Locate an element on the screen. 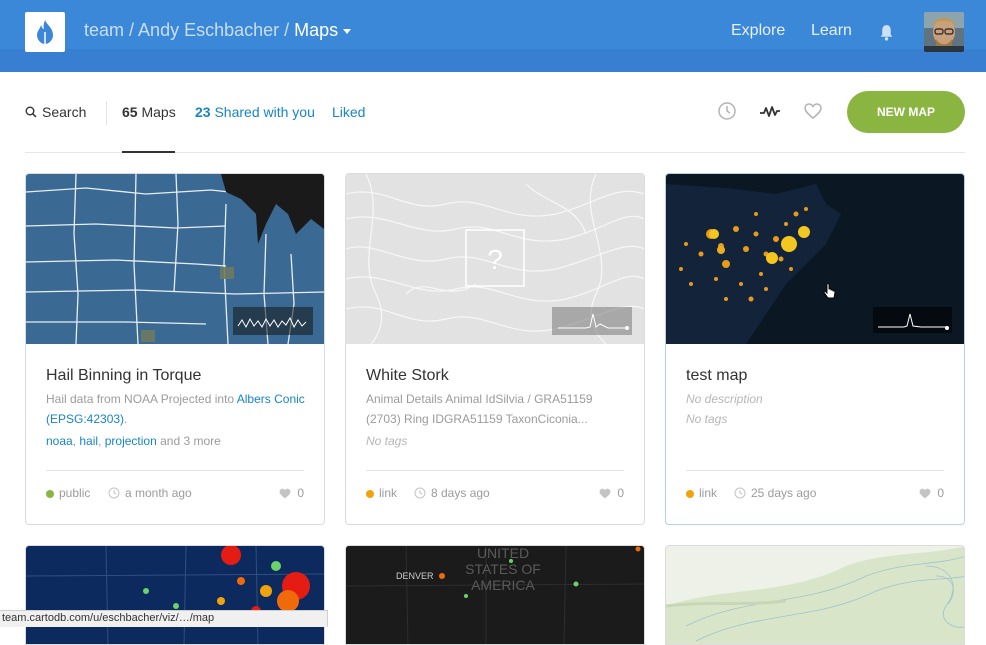  card-footer: link 8 days ago 0 is located at coordinates (495, 494).